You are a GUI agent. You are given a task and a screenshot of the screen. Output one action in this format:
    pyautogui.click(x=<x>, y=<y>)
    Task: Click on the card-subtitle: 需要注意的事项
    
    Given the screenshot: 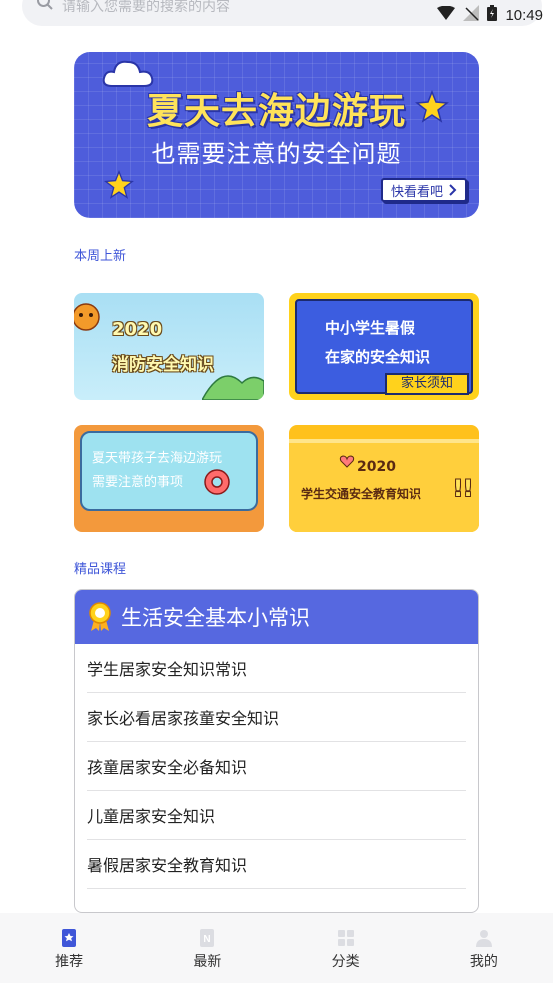 What is the action you would take?
    pyautogui.click(x=138, y=482)
    